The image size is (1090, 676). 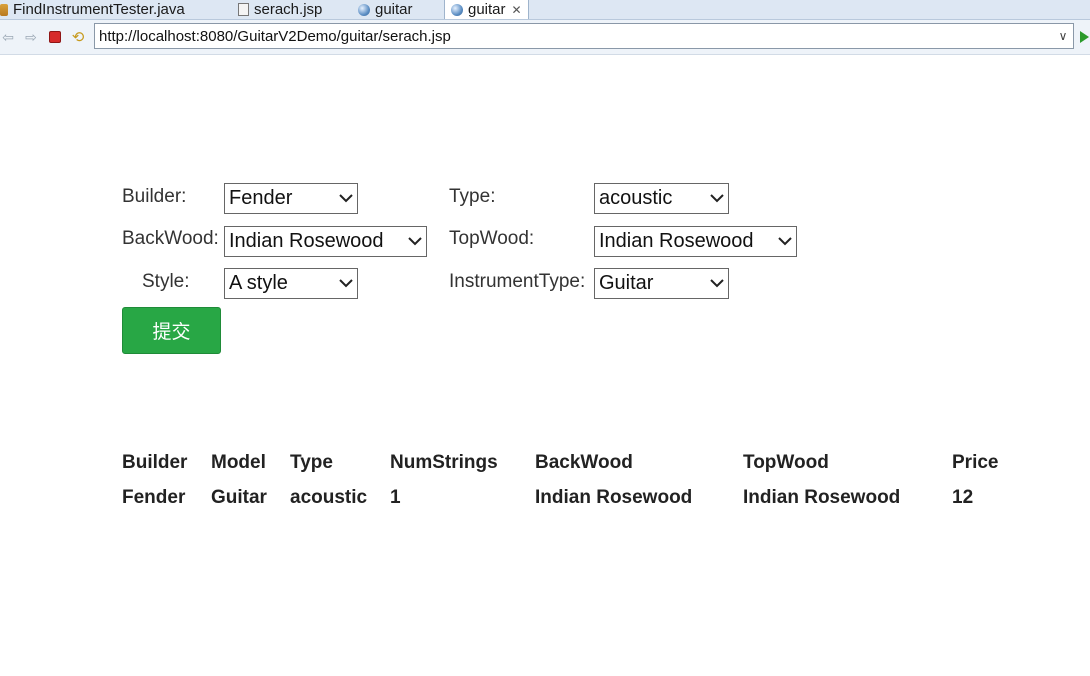 What do you see at coordinates (395, 497) in the screenshot?
I see `cell-numstrings: 1` at bounding box center [395, 497].